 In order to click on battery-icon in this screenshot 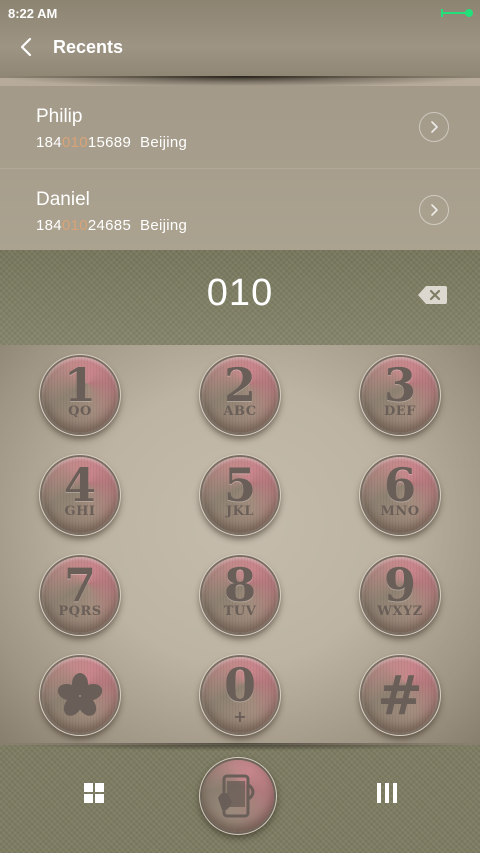, I will do `click(457, 13)`.